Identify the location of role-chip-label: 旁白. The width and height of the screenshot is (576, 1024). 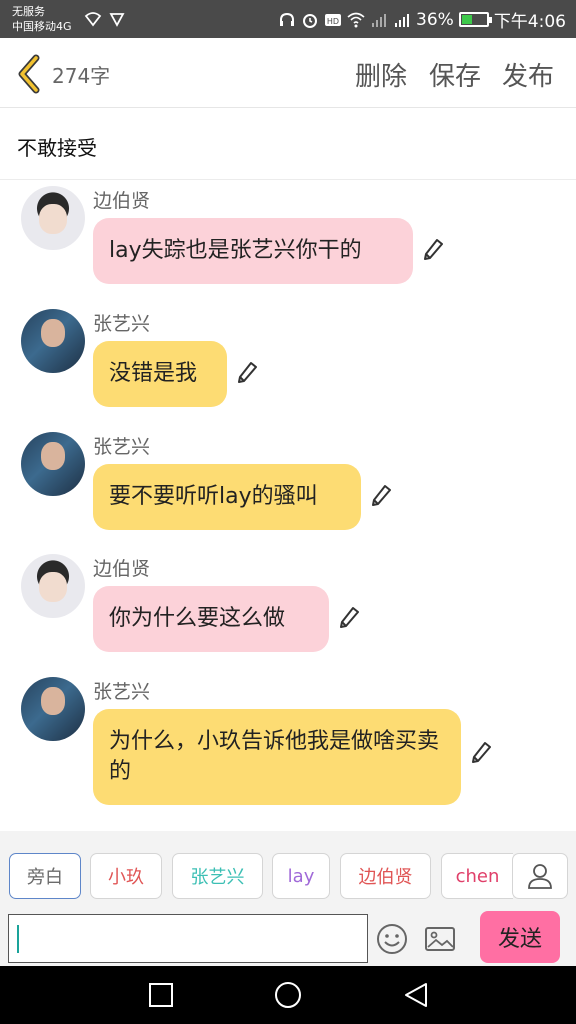
(45, 877).